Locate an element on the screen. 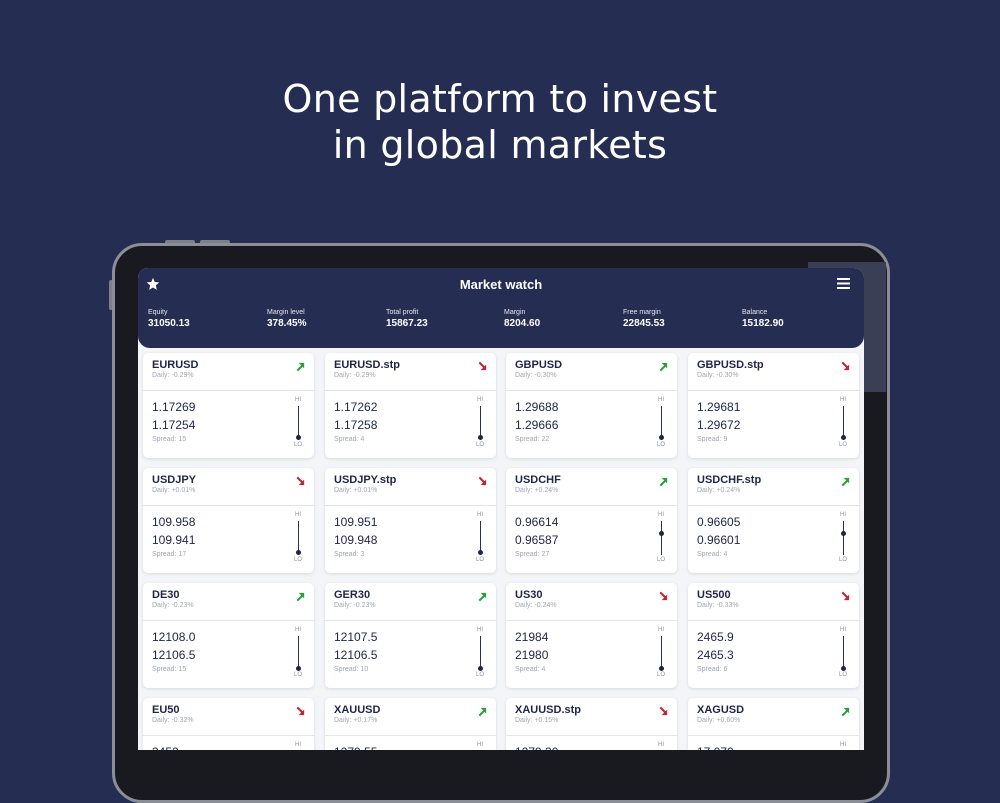  instrument-card: US30 Daily: -0.24% 21984 21980 Spread: 4 HI LO is located at coordinates (591, 635).